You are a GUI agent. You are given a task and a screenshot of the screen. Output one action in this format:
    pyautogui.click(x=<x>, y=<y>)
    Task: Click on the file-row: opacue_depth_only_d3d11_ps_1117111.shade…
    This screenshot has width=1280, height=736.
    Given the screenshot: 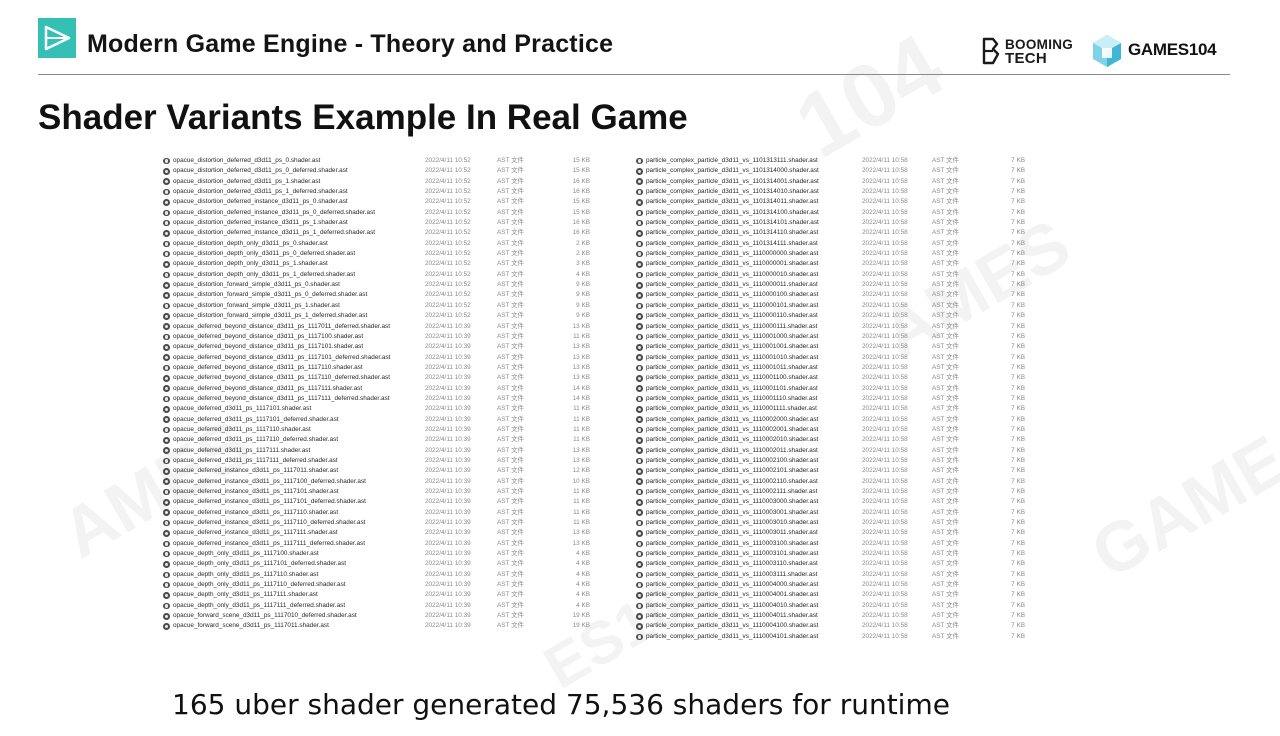 What is the action you would take?
    pyautogui.click(x=383, y=595)
    